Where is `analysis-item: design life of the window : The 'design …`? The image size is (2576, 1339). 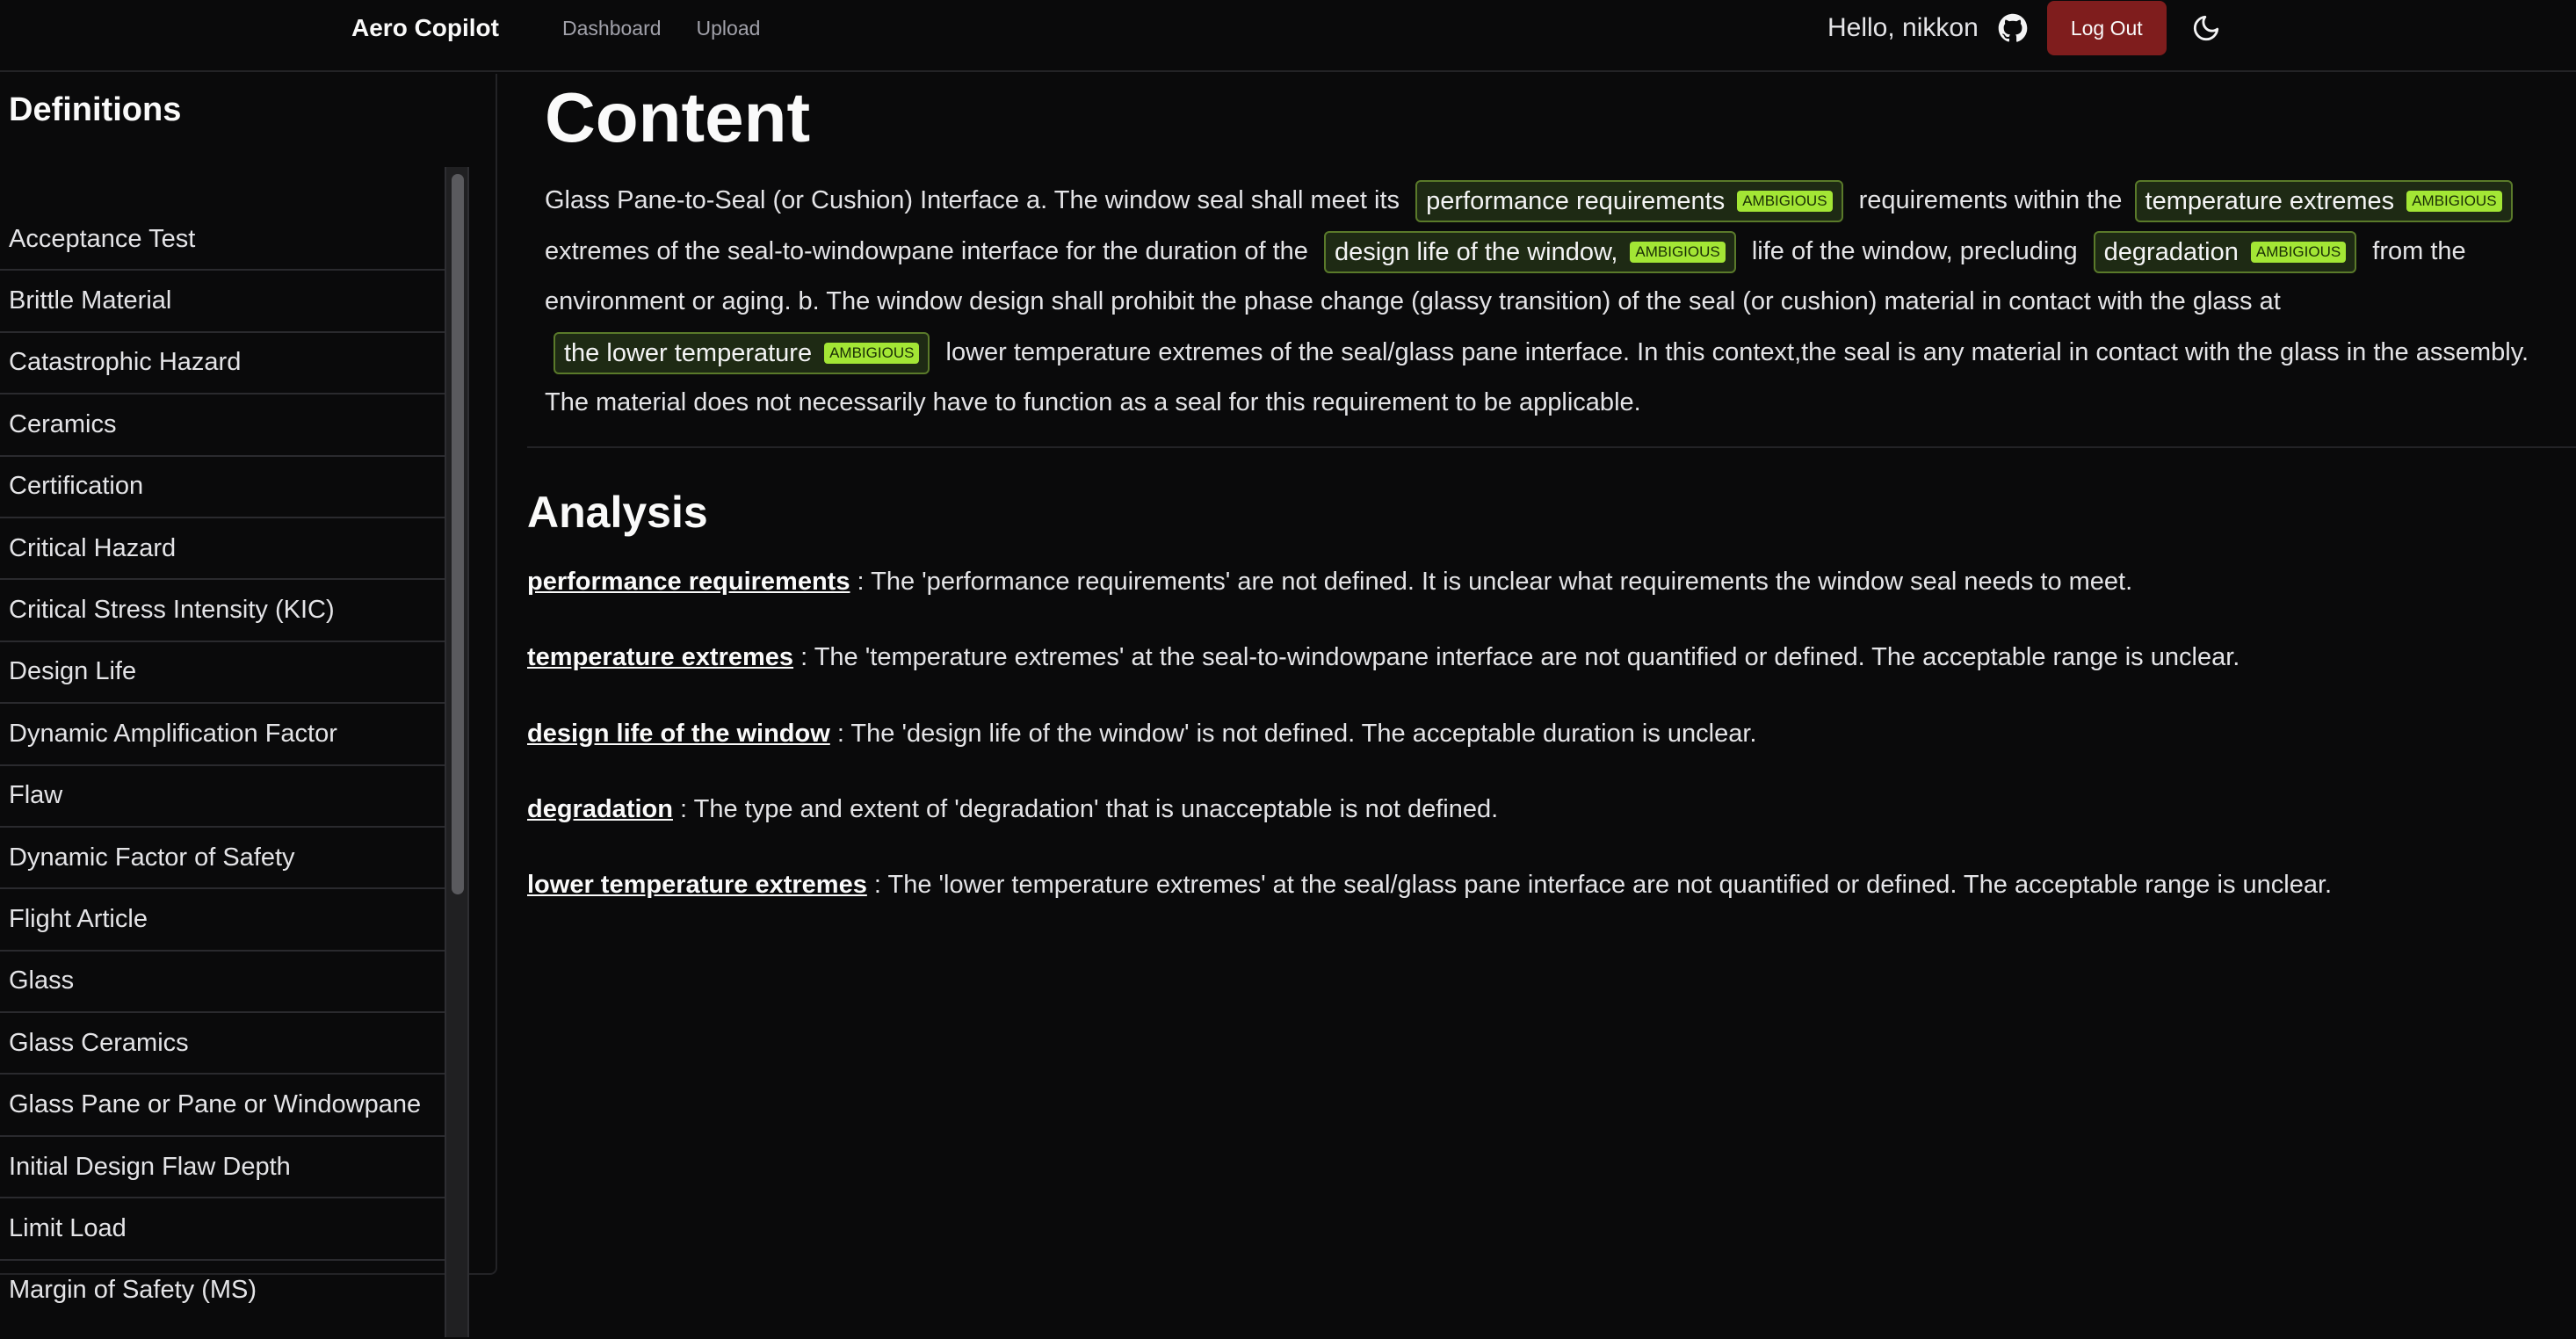
analysis-item: design life of the window : The 'design … is located at coordinates (1551, 747).